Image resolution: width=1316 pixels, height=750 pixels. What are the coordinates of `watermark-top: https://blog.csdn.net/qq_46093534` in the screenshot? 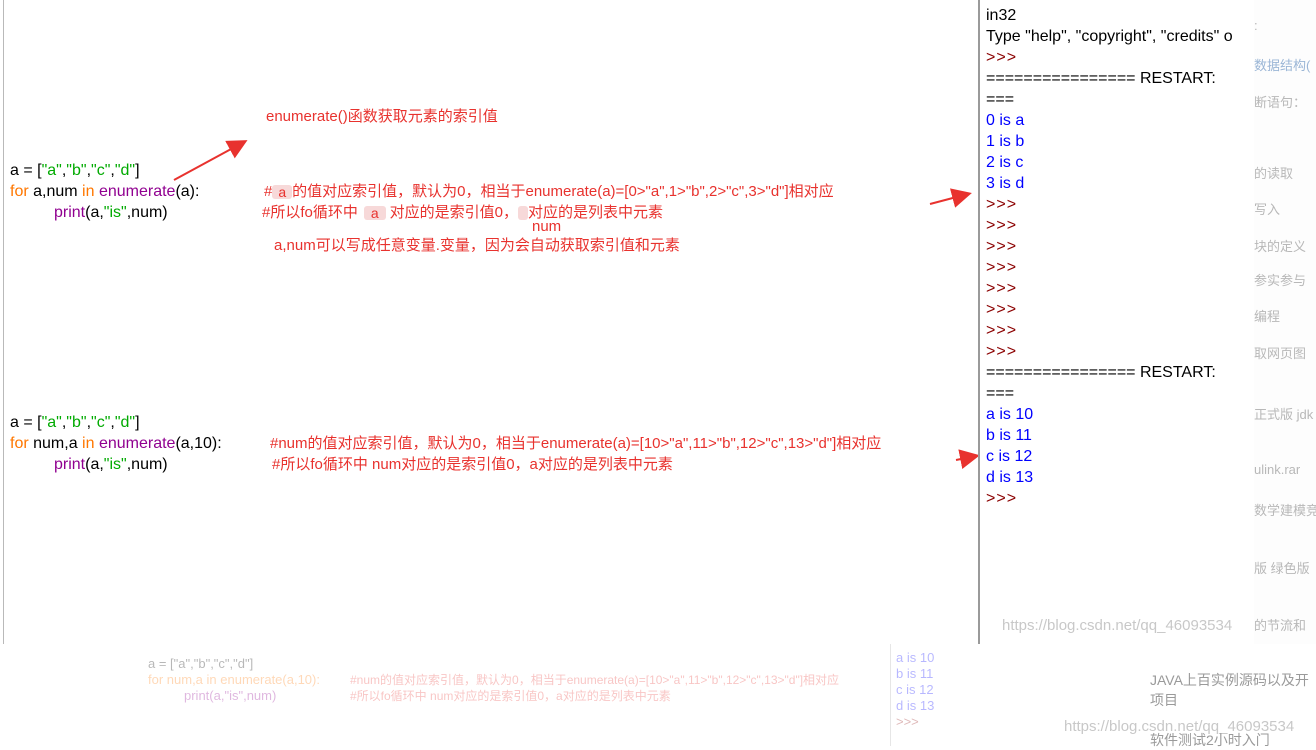 It's located at (1117, 625).